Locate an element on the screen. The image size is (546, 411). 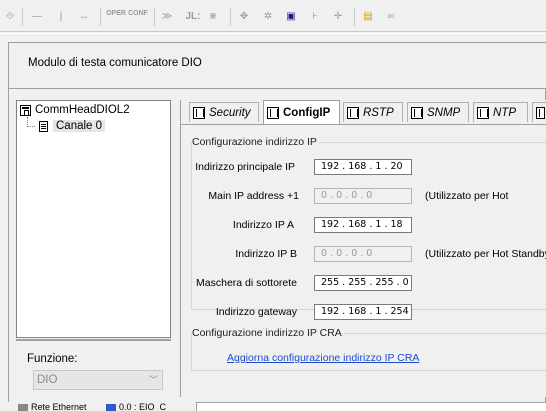
tab-configip: ConfigIP is located at coordinates (301, 112).